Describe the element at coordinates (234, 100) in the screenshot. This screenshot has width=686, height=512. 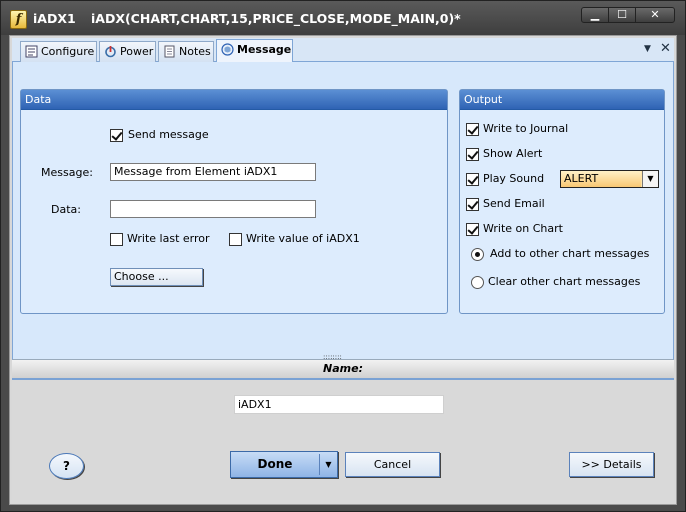
I see `data-group-header: Data` at that location.